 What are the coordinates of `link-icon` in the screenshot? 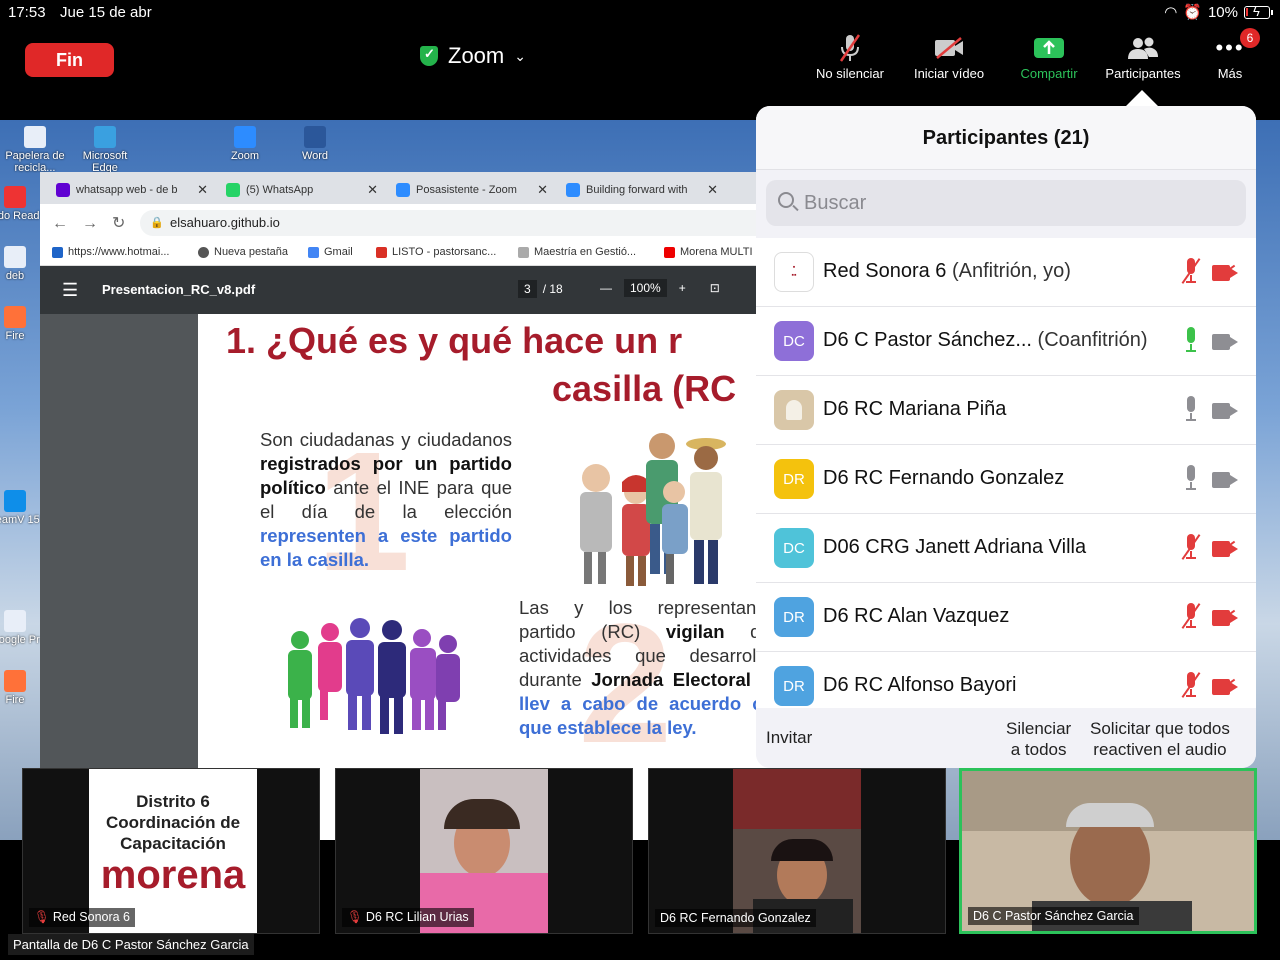 It's located at (523, 252).